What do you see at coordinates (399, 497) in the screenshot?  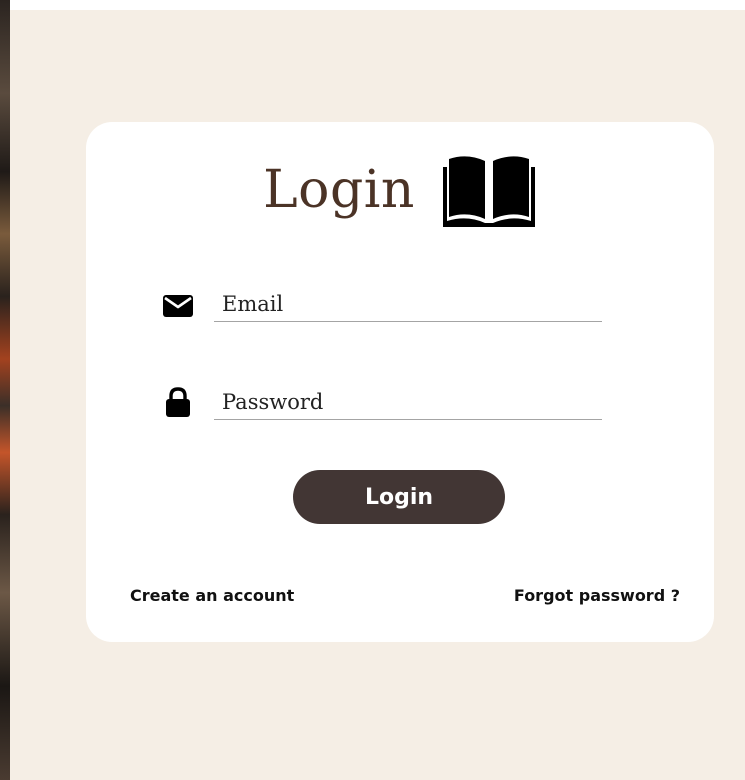 I see `login-button: Login` at bounding box center [399, 497].